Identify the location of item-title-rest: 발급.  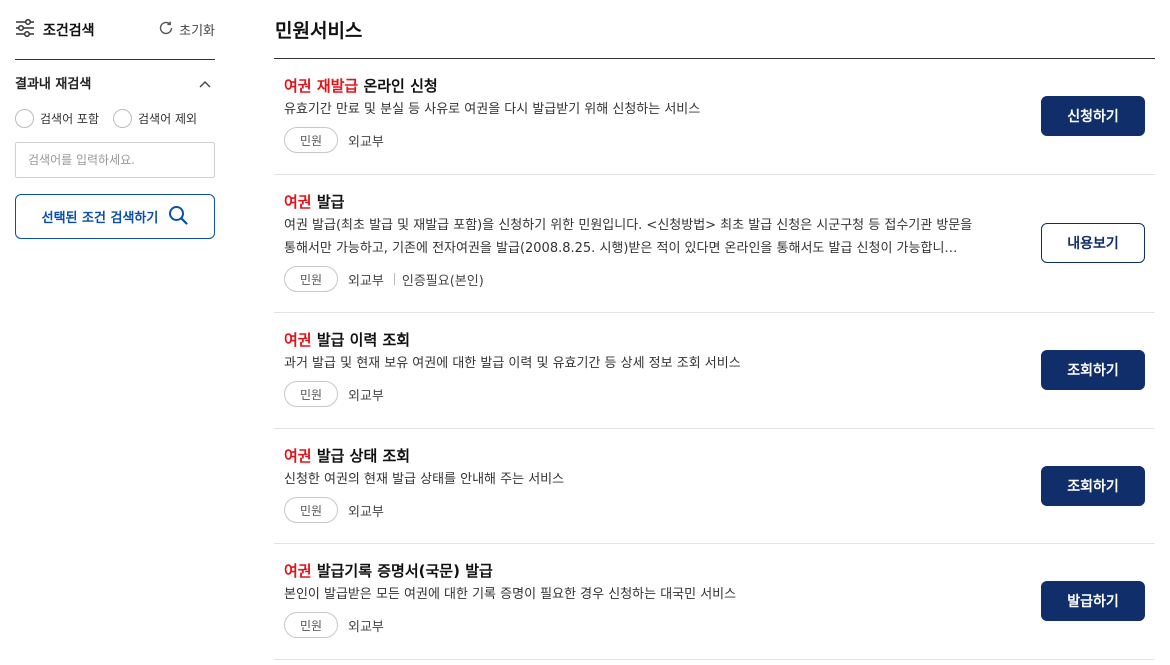
(328, 202).